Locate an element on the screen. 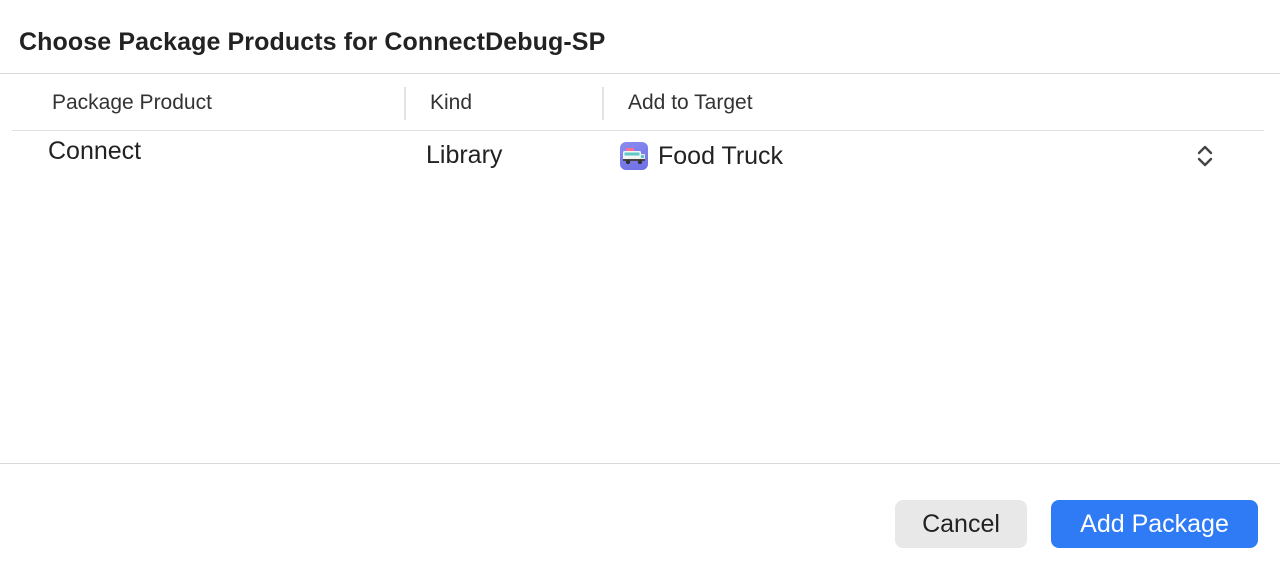 This screenshot has width=1280, height=568. table-row: Connect Library Food Truck is located at coordinates (638, 156).